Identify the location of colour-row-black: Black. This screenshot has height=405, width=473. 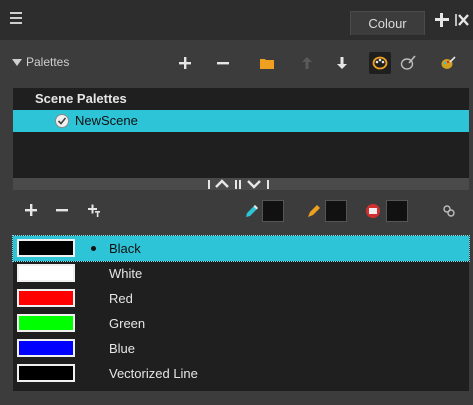
(241, 248).